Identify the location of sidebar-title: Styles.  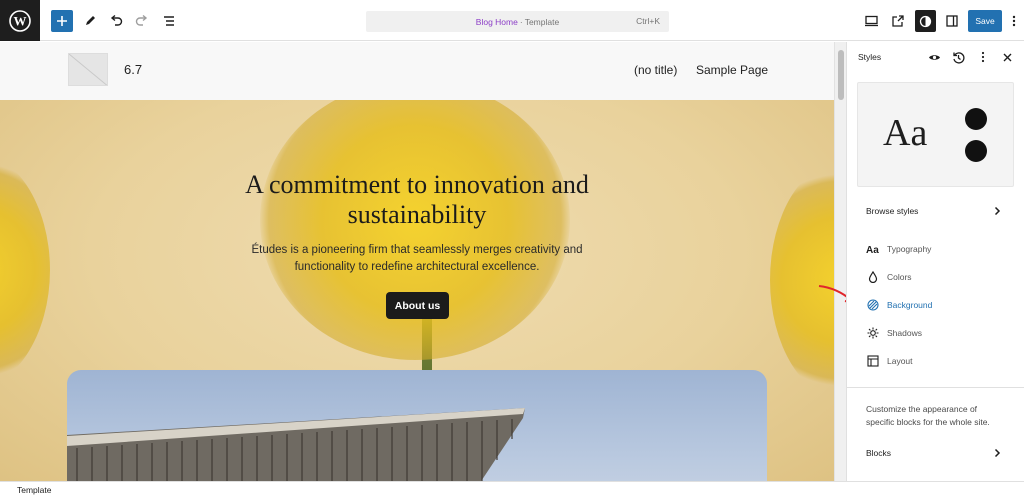
(870, 57).